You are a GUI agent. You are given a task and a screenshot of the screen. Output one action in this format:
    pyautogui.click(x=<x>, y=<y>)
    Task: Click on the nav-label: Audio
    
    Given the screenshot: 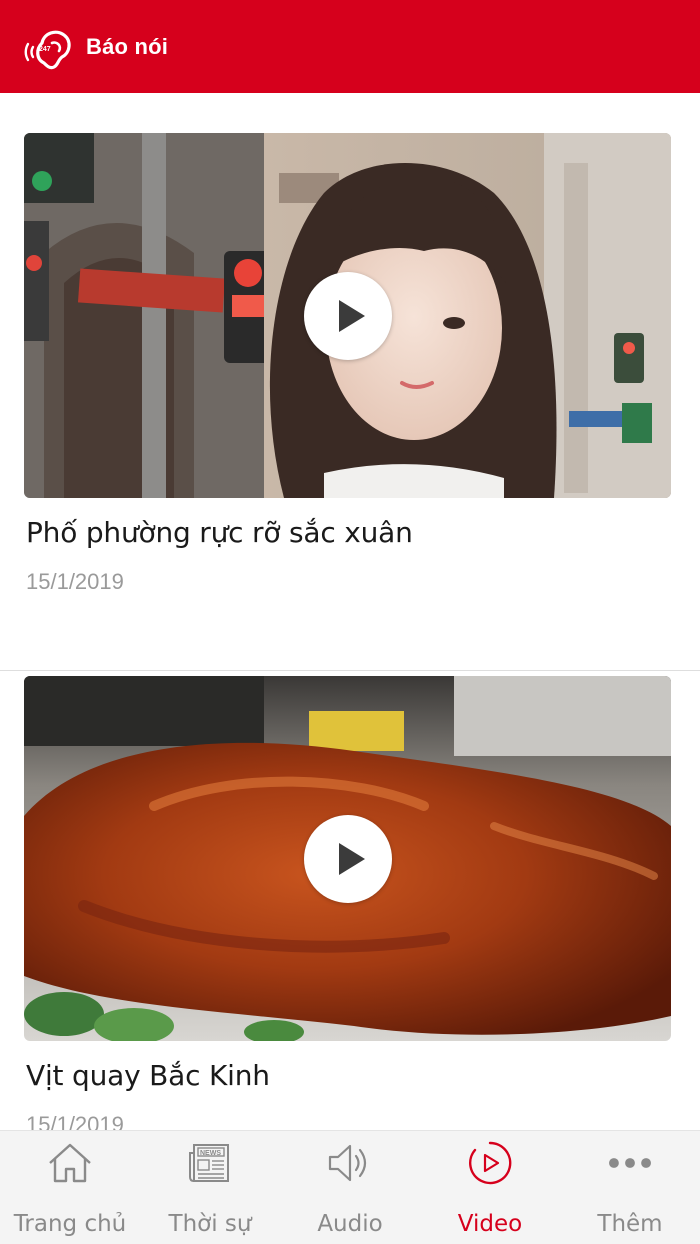 What is the action you would take?
    pyautogui.click(x=350, y=1224)
    